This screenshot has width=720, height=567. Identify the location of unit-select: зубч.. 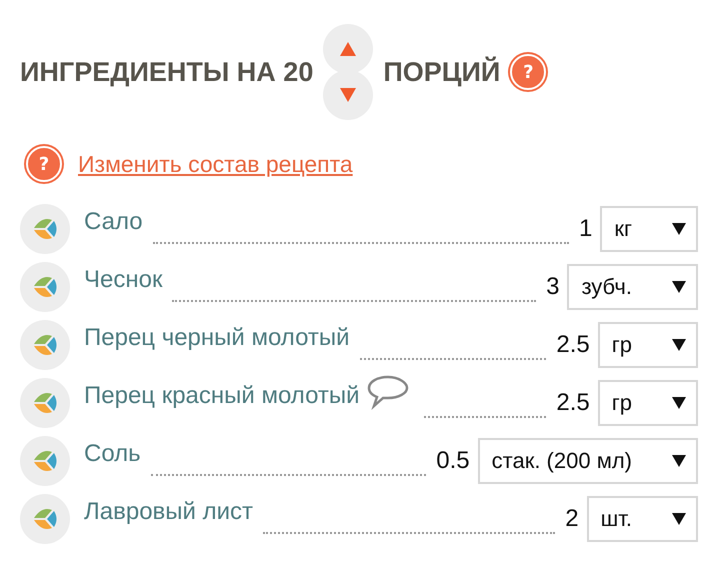
(632, 287).